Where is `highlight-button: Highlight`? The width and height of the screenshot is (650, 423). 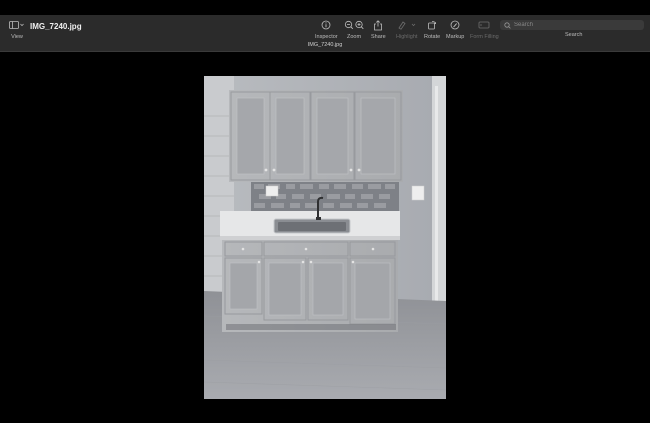
highlight-button: Highlight is located at coordinates (406, 29).